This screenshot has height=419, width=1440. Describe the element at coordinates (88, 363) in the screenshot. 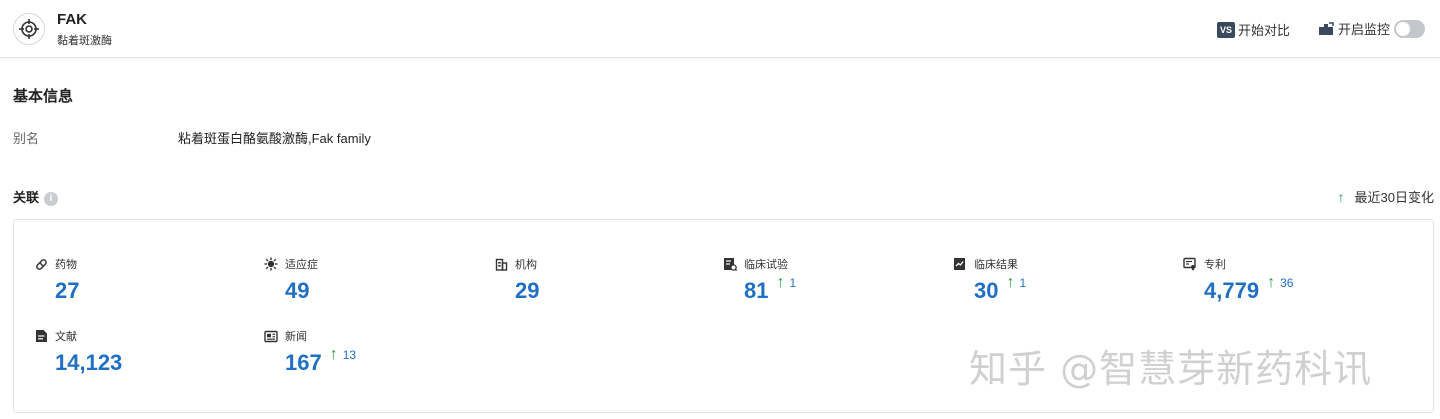

I see `stat-value: 14,123` at that location.